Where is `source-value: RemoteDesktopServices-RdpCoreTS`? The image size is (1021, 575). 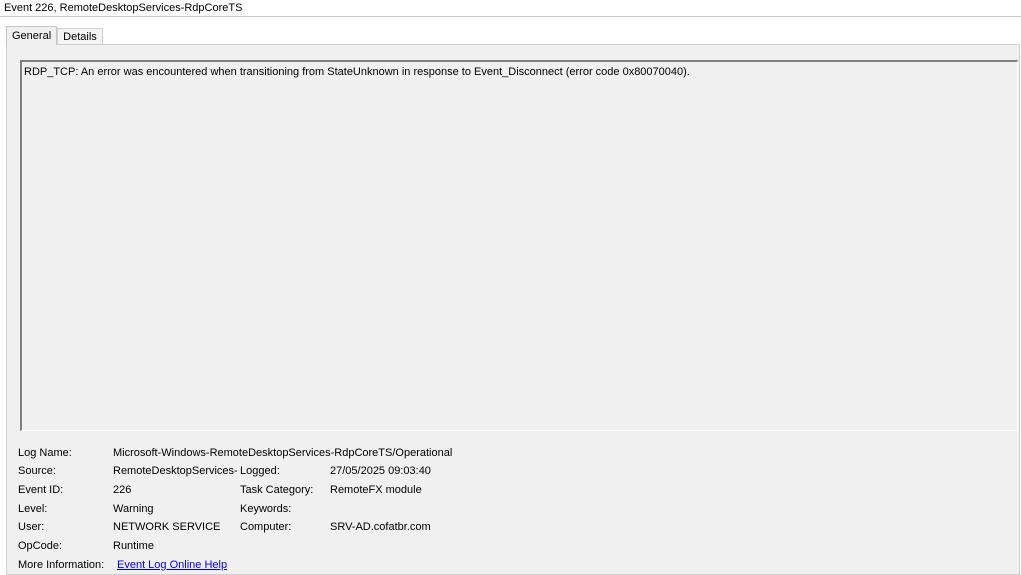 source-value: RemoteDesktopServices-RdpCoreTS is located at coordinates (175, 471).